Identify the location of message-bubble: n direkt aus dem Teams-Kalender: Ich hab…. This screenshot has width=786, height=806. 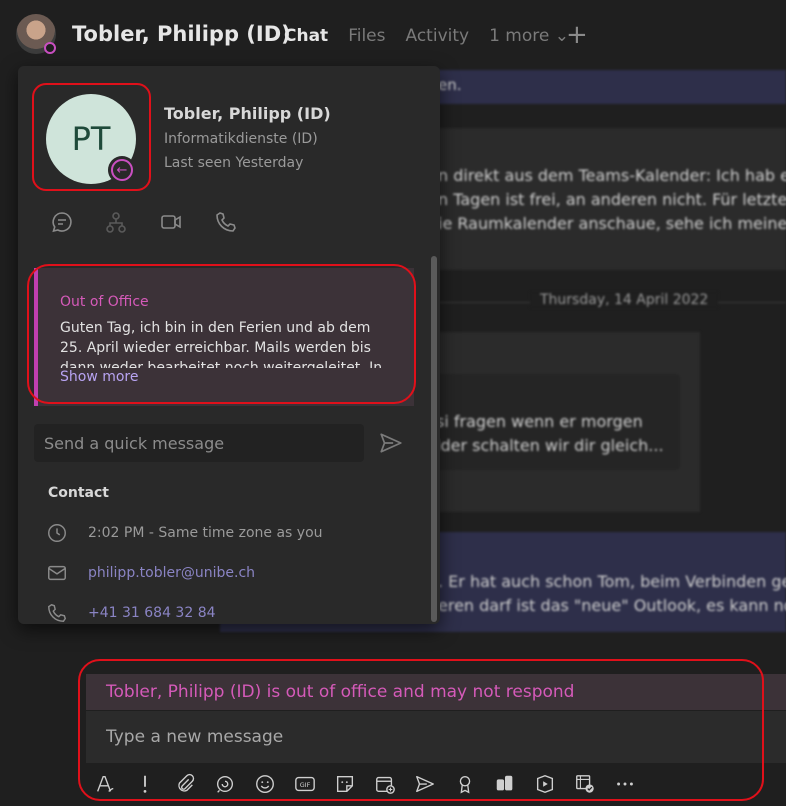
(593, 199).